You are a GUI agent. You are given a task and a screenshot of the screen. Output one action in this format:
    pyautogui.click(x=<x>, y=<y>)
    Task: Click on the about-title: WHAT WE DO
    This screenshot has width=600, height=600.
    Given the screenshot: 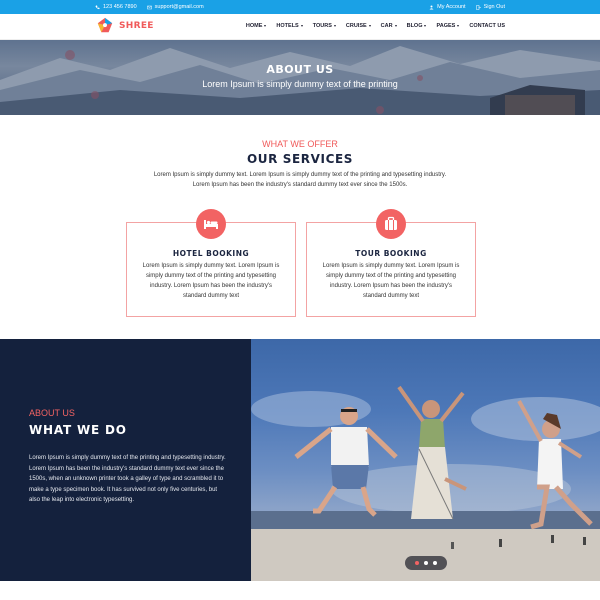 What is the action you would take?
    pyautogui.click(x=78, y=430)
    